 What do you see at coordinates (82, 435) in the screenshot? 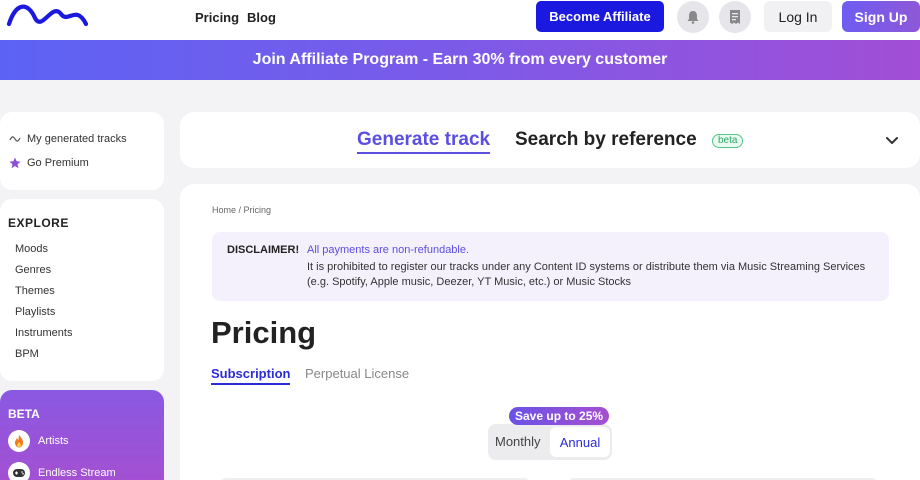
I see `sidebar-beta-card: BETA Artists Endless Stream` at bounding box center [82, 435].